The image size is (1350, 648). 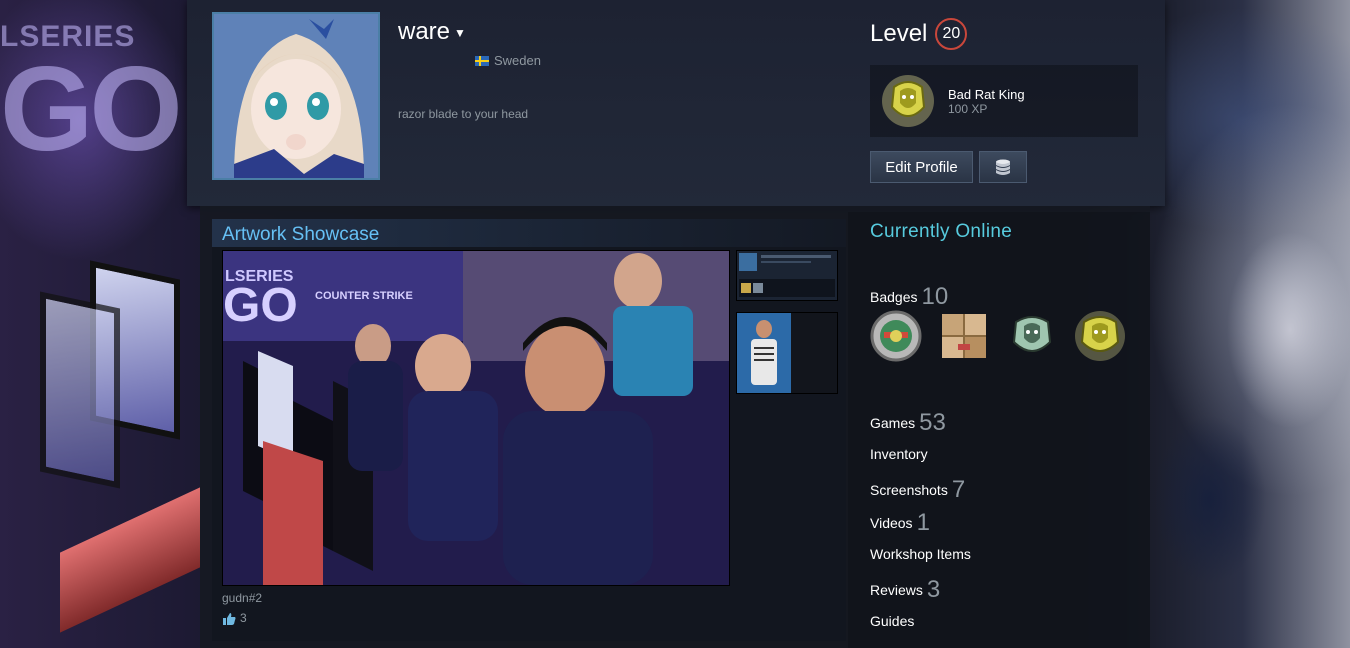 What do you see at coordinates (986, 94) in the screenshot?
I see `favorite-badge-name: Bad Rat King` at bounding box center [986, 94].